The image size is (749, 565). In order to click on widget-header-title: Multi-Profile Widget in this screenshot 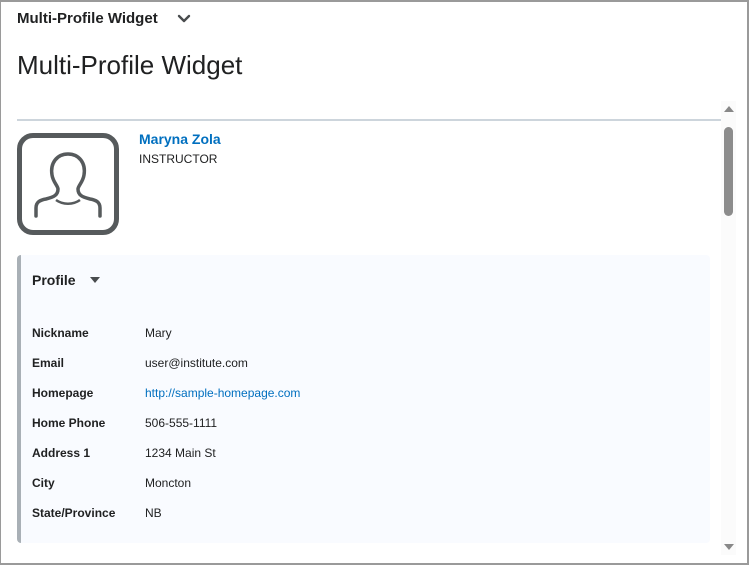, I will do `click(87, 18)`.